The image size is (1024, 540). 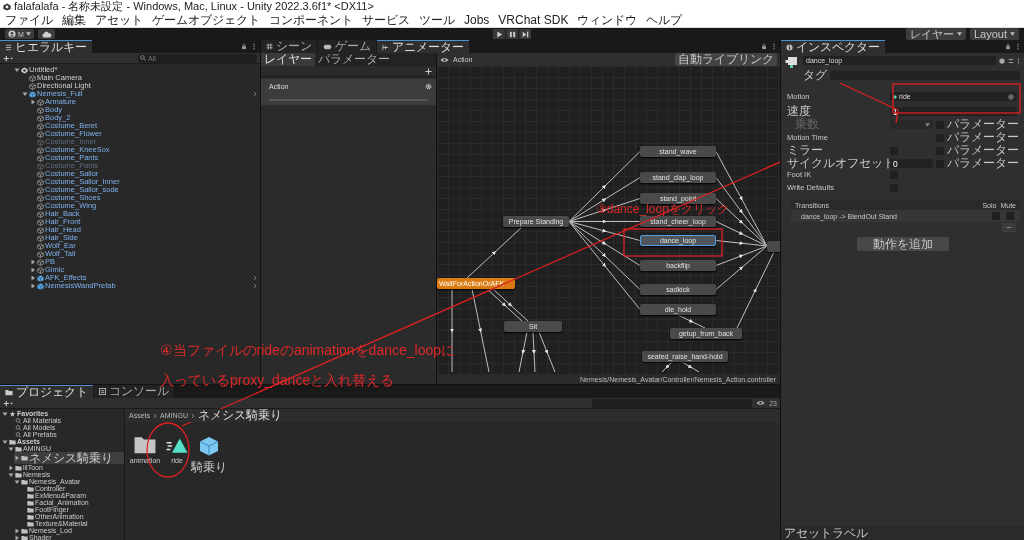 What do you see at coordinates (833, 46) in the screenshot?
I see `inspector-tab: インスペクター` at bounding box center [833, 46].